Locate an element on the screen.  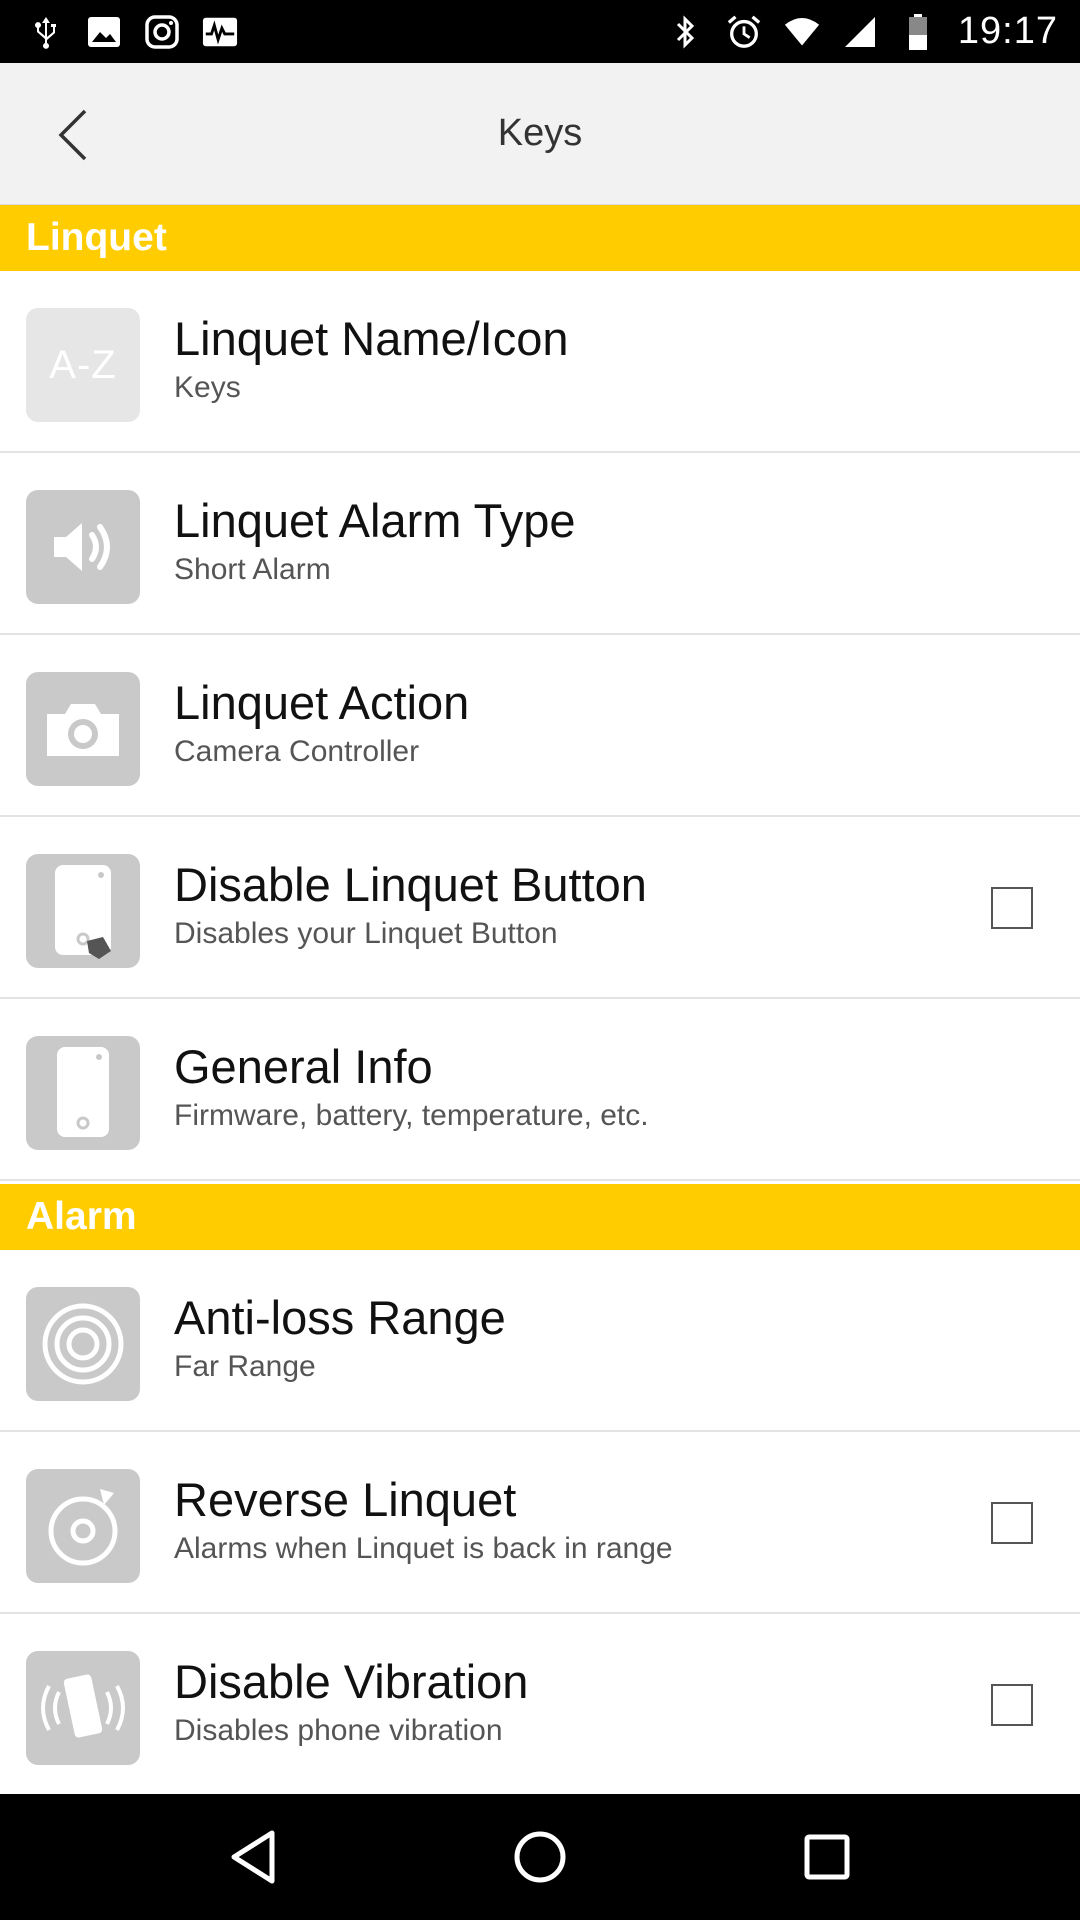
setting-row-name-icon: A-Z Linquet Name/Icon Keys is located at coordinates (540, 362).